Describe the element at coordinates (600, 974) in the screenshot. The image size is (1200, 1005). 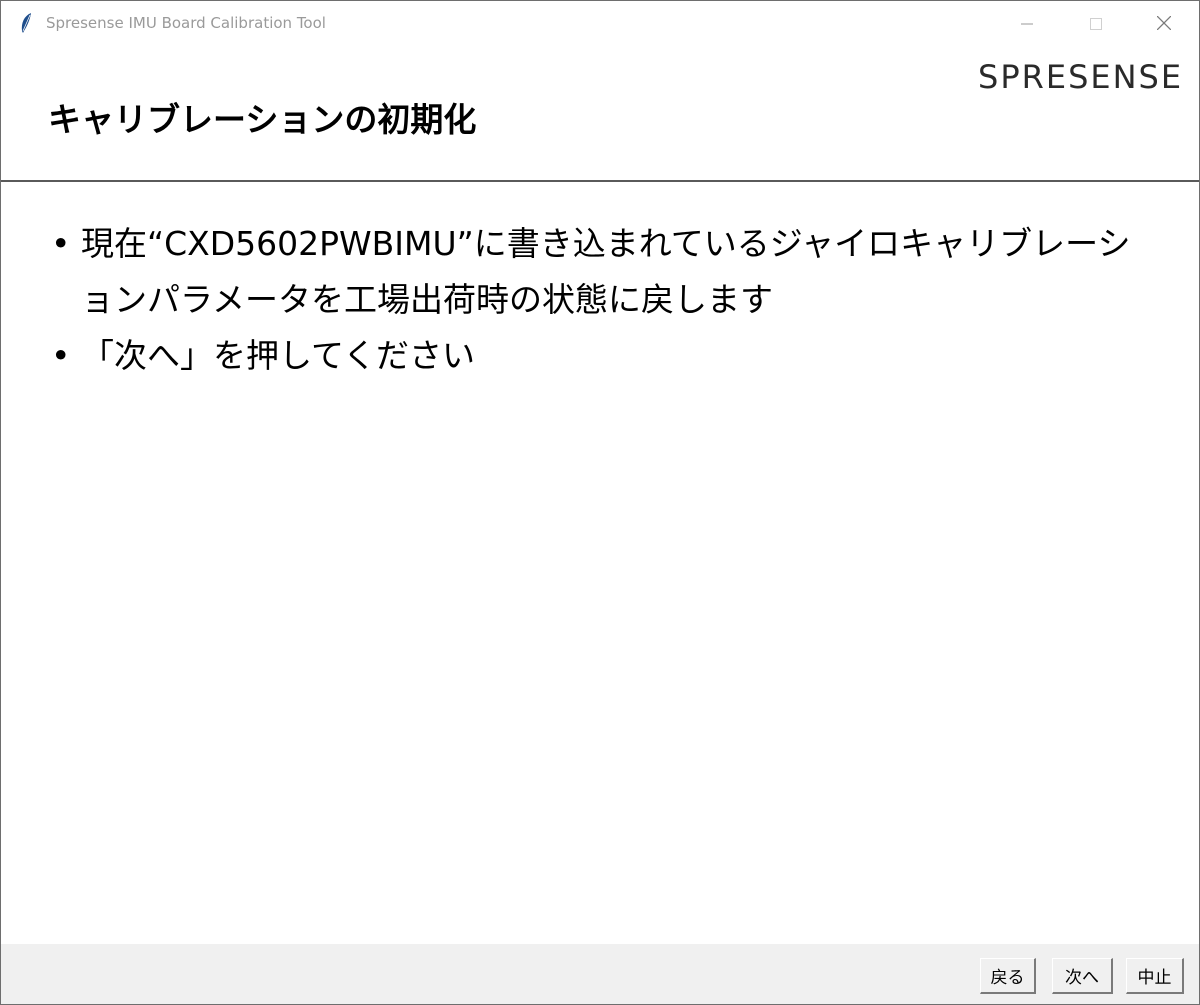
I see `button-bar: 戻る 次へ 中止` at that location.